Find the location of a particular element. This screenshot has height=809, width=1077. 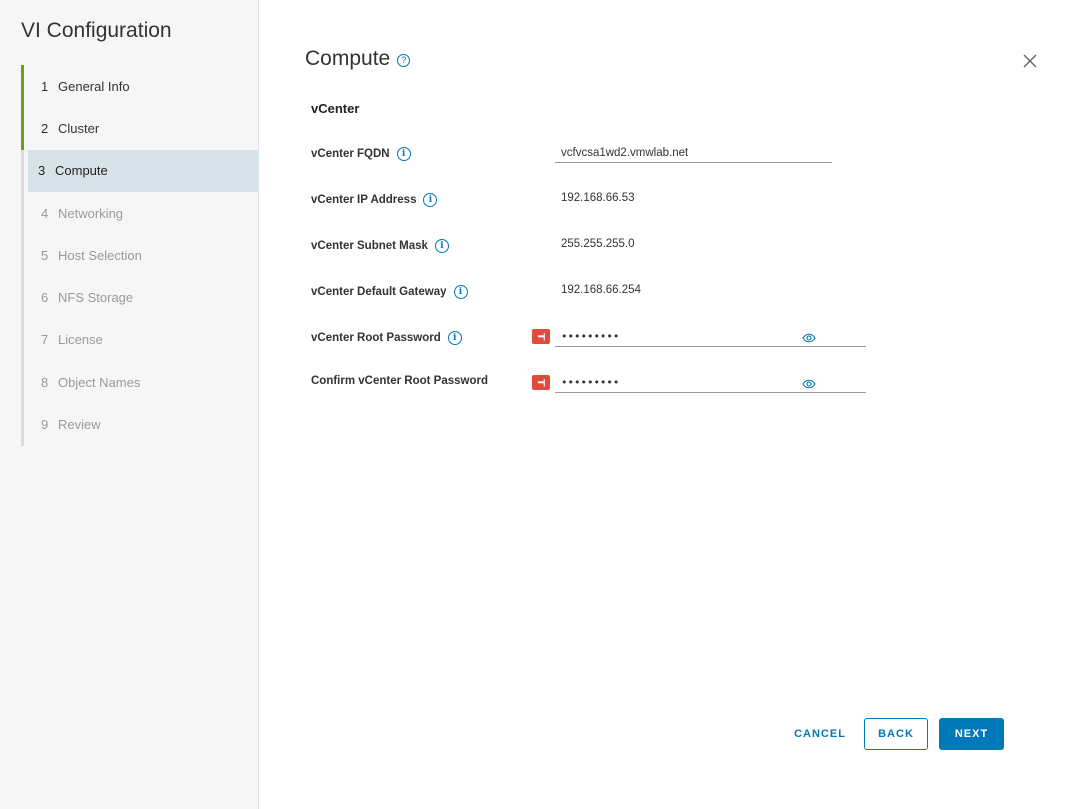

step-number: 2 is located at coordinates (45, 128).